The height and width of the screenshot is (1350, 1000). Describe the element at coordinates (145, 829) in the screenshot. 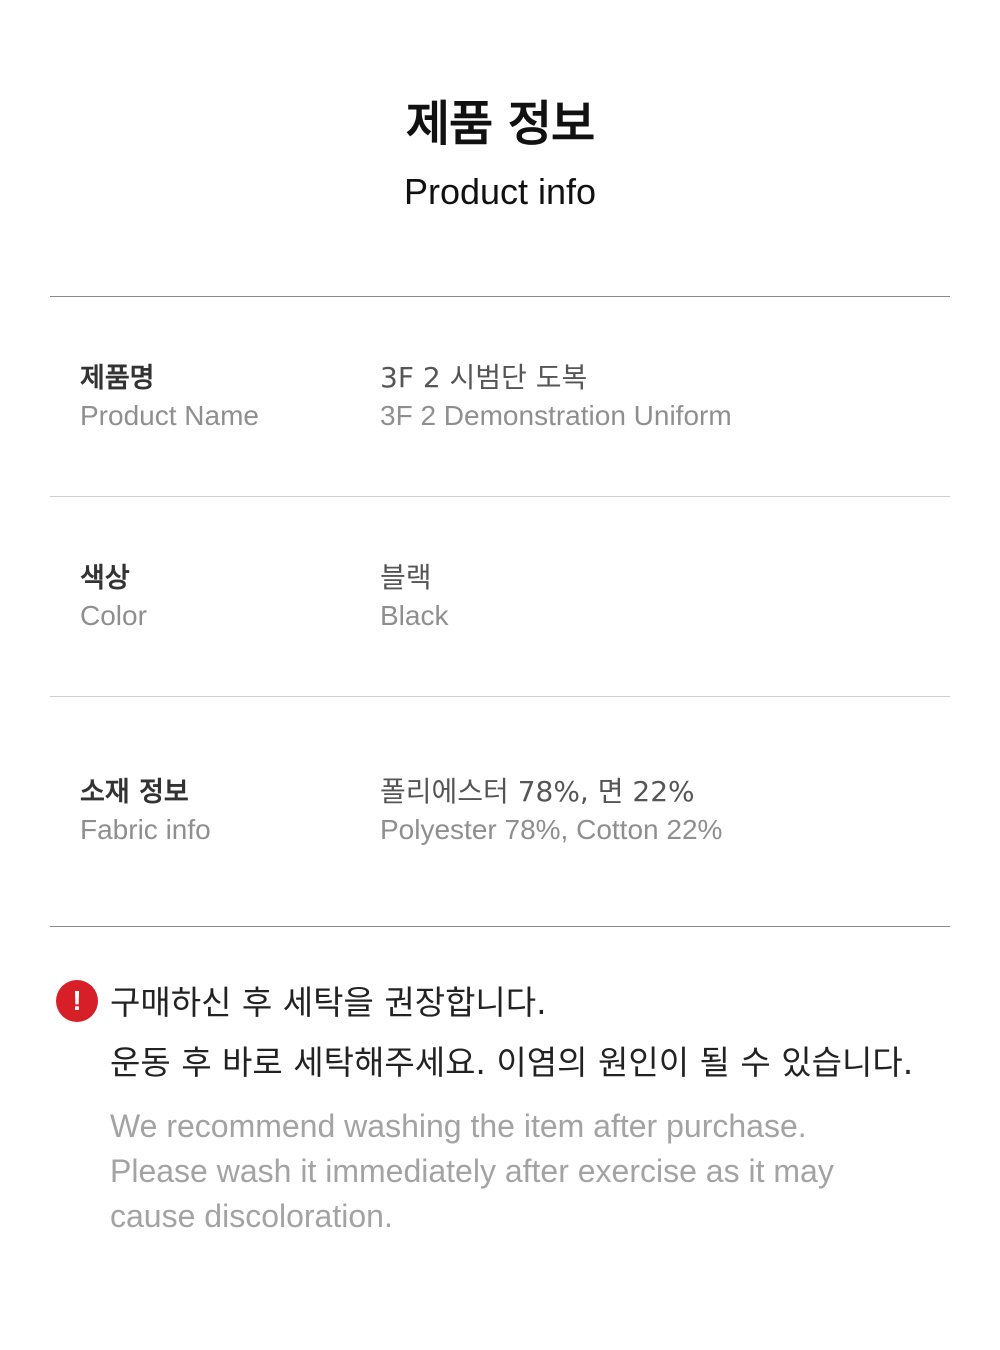

I see `row-label-en: Fabric info` at that location.